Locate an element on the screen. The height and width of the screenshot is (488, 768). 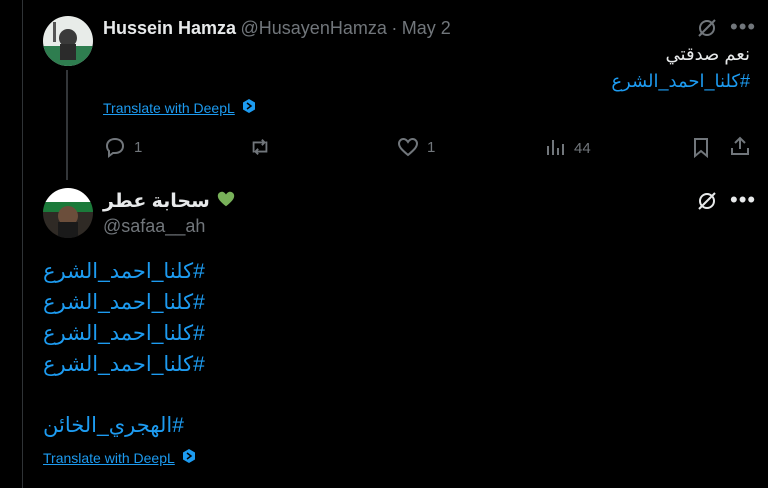
views-button: 44 is located at coordinates (567, 148).